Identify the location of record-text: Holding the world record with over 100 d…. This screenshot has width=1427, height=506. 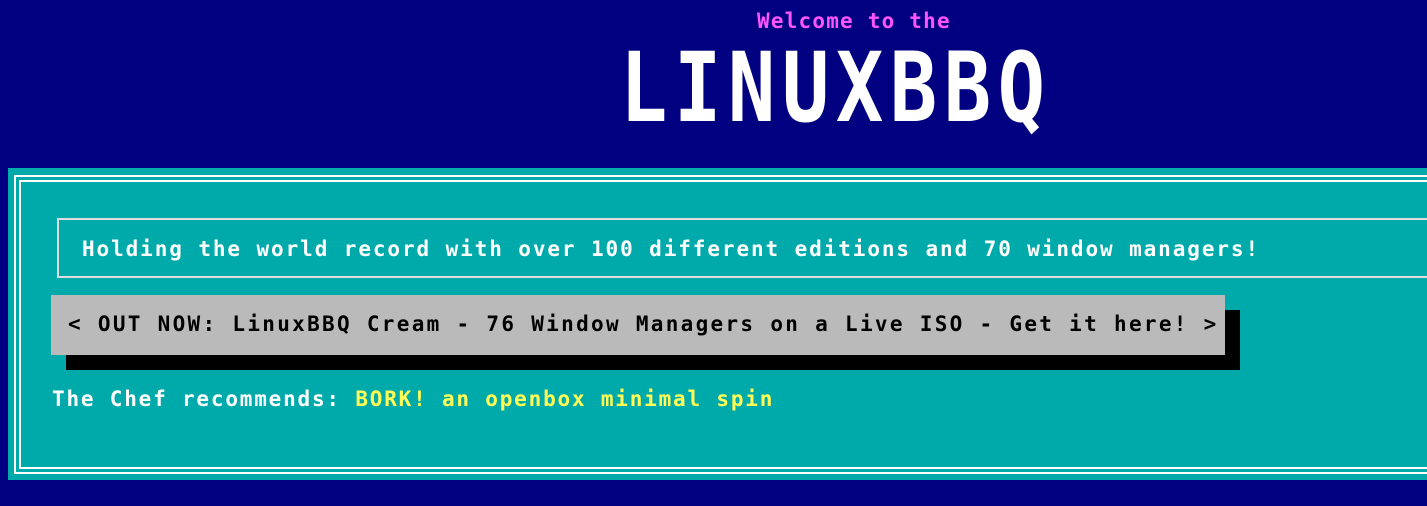
(671, 249).